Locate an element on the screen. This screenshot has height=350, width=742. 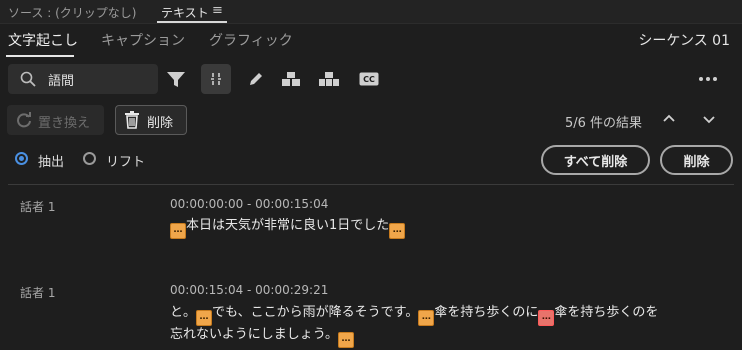
segment-text: と。 is located at coordinates (183, 312).